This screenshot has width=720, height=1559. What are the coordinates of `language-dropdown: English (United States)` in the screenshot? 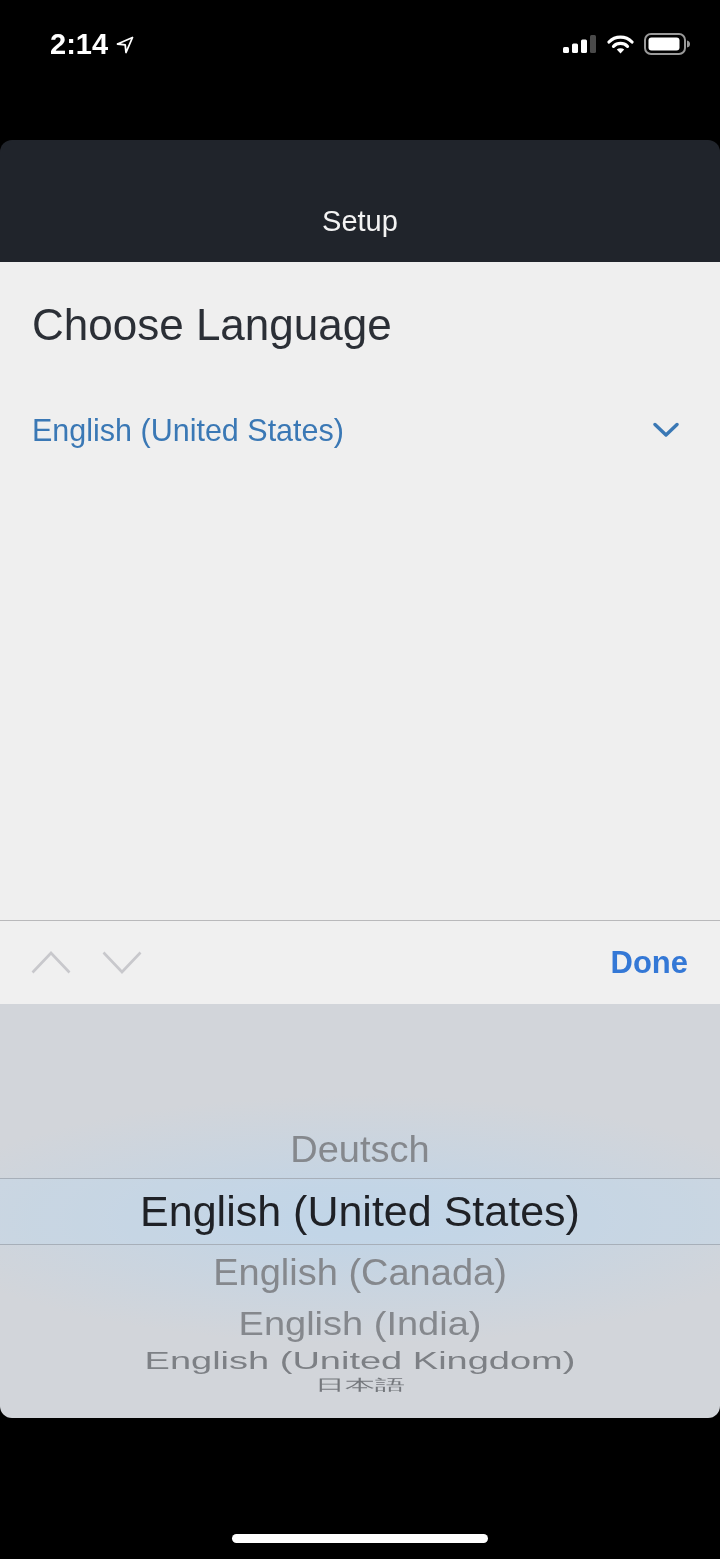 It's located at (355, 430).